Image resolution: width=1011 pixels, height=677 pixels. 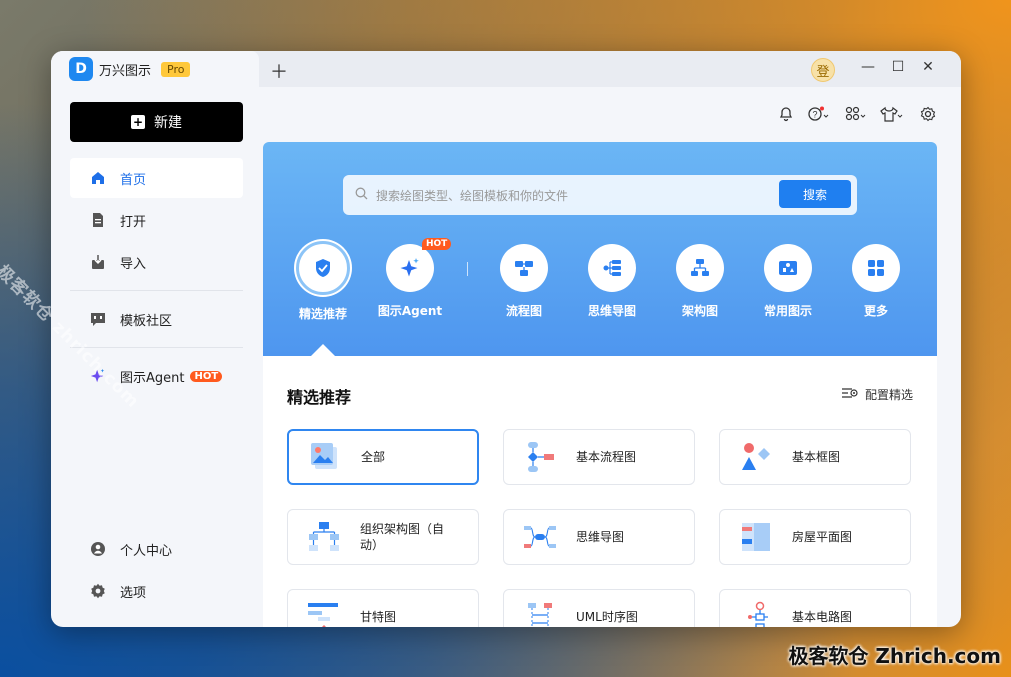 What do you see at coordinates (168, 123) in the screenshot?
I see `new-button-label: 新建` at bounding box center [168, 123].